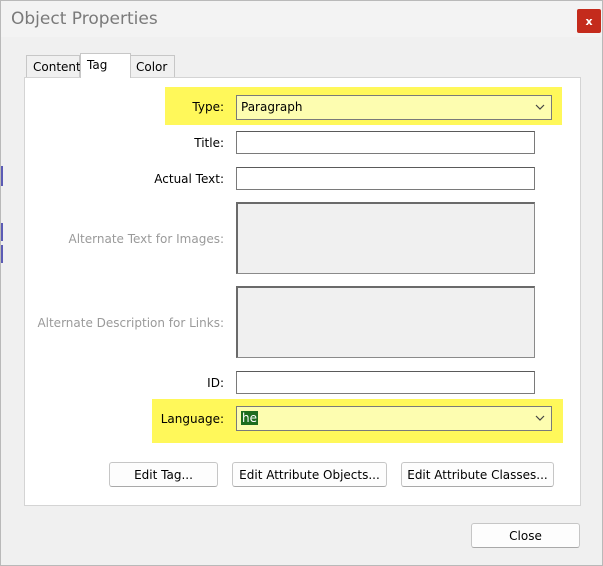  What do you see at coordinates (385, 322) in the screenshot?
I see `alt-desc-links-textarea` at bounding box center [385, 322].